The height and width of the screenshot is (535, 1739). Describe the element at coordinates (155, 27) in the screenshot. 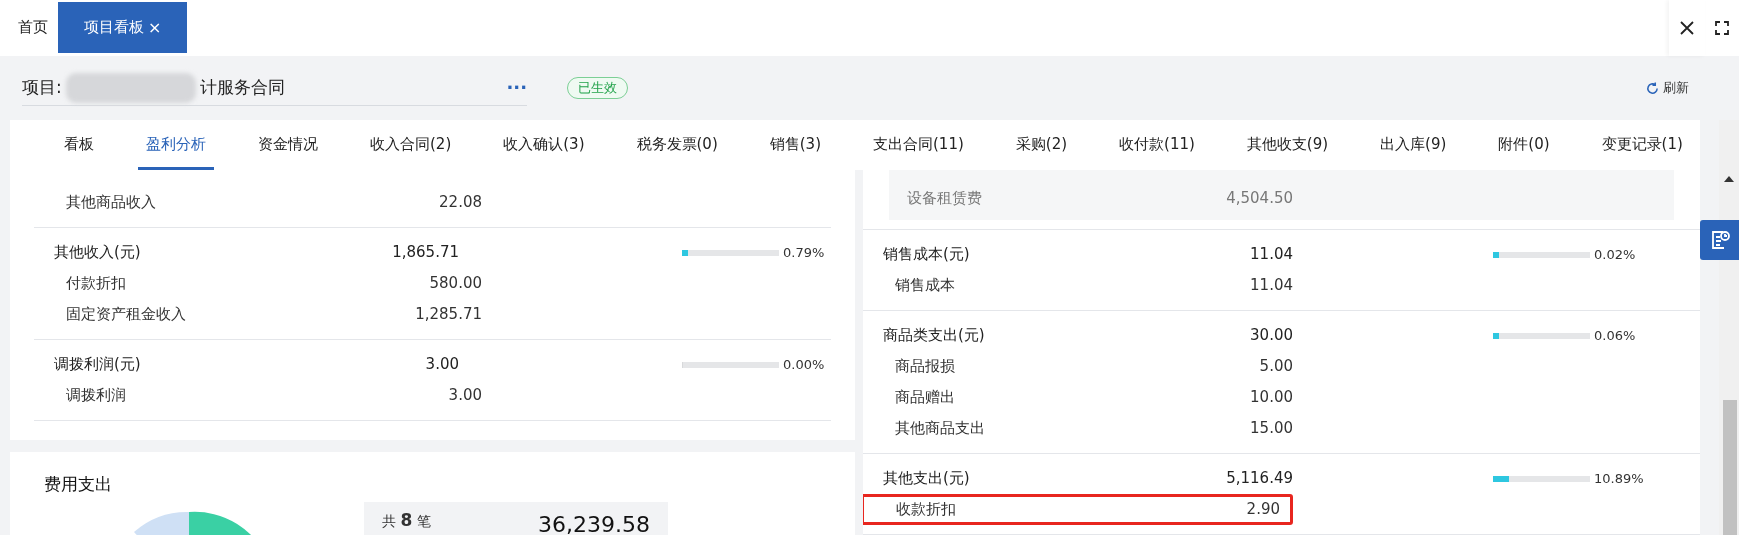

I see `close-icon: ×` at that location.